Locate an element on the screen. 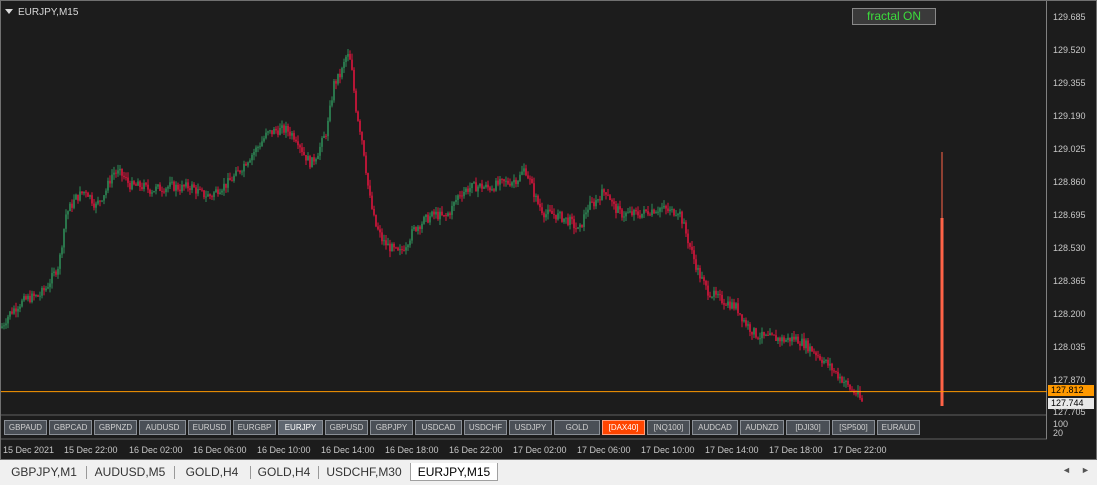  symbol-button-gold: GOLD is located at coordinates (577, 427).